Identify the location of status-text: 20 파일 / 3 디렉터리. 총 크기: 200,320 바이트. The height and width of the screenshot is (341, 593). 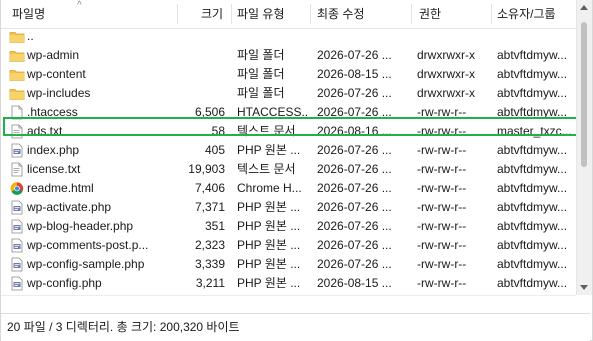
(123, 327).